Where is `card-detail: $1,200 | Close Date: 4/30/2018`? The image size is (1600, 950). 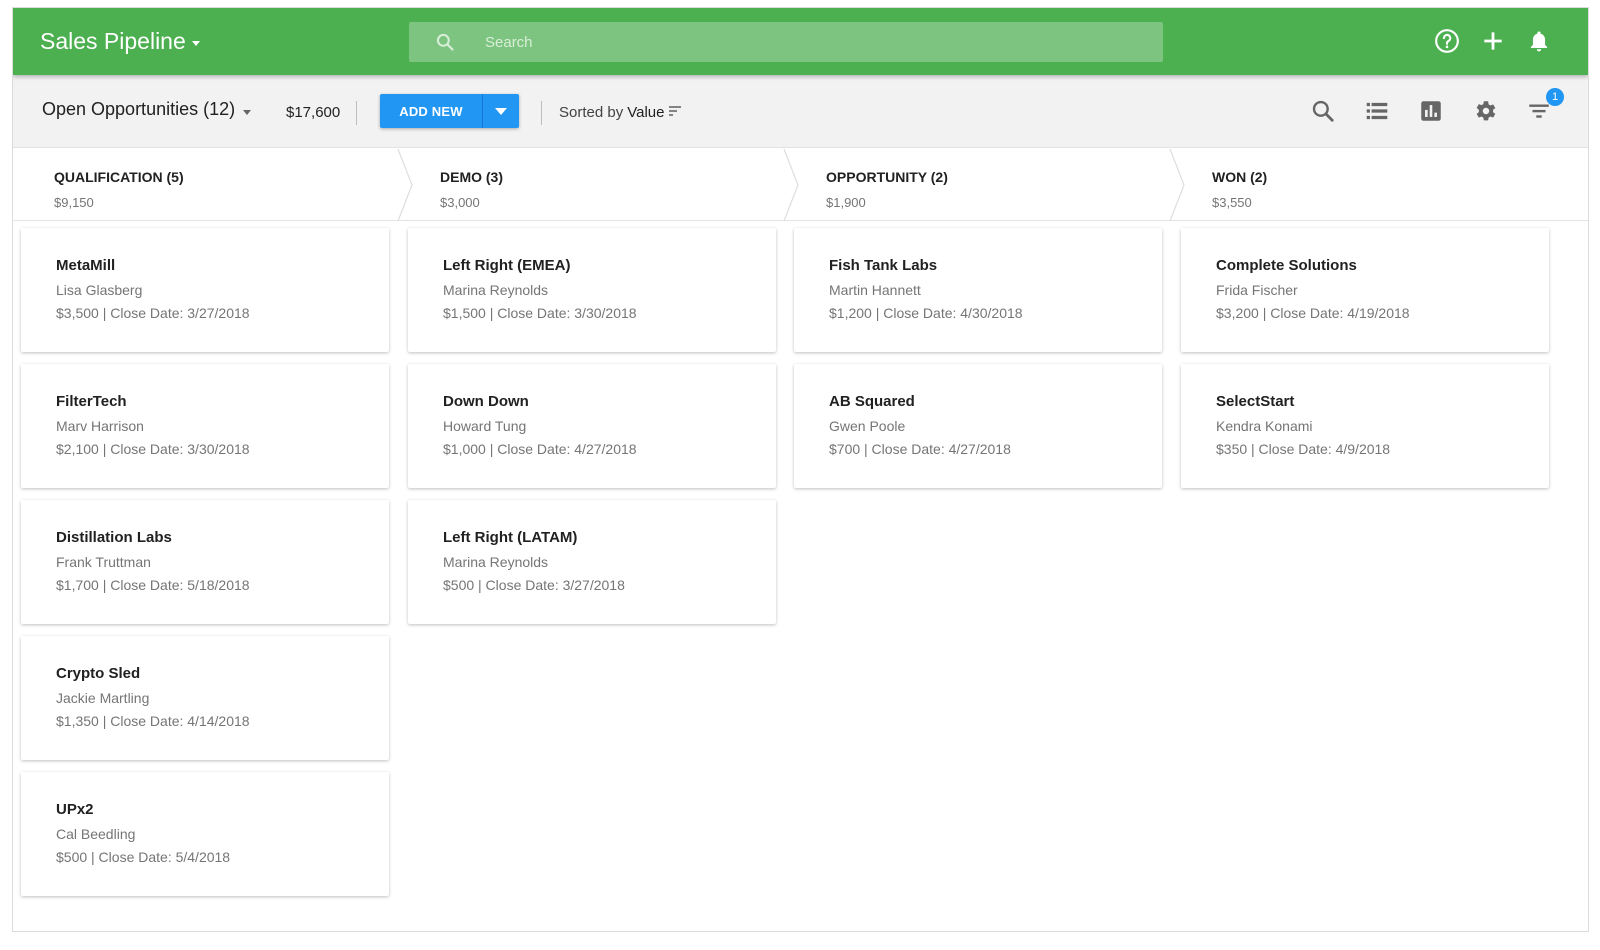 card-detail: $1,200 | Close Date: 4/30/2018 is located at coordinates (926, 313).